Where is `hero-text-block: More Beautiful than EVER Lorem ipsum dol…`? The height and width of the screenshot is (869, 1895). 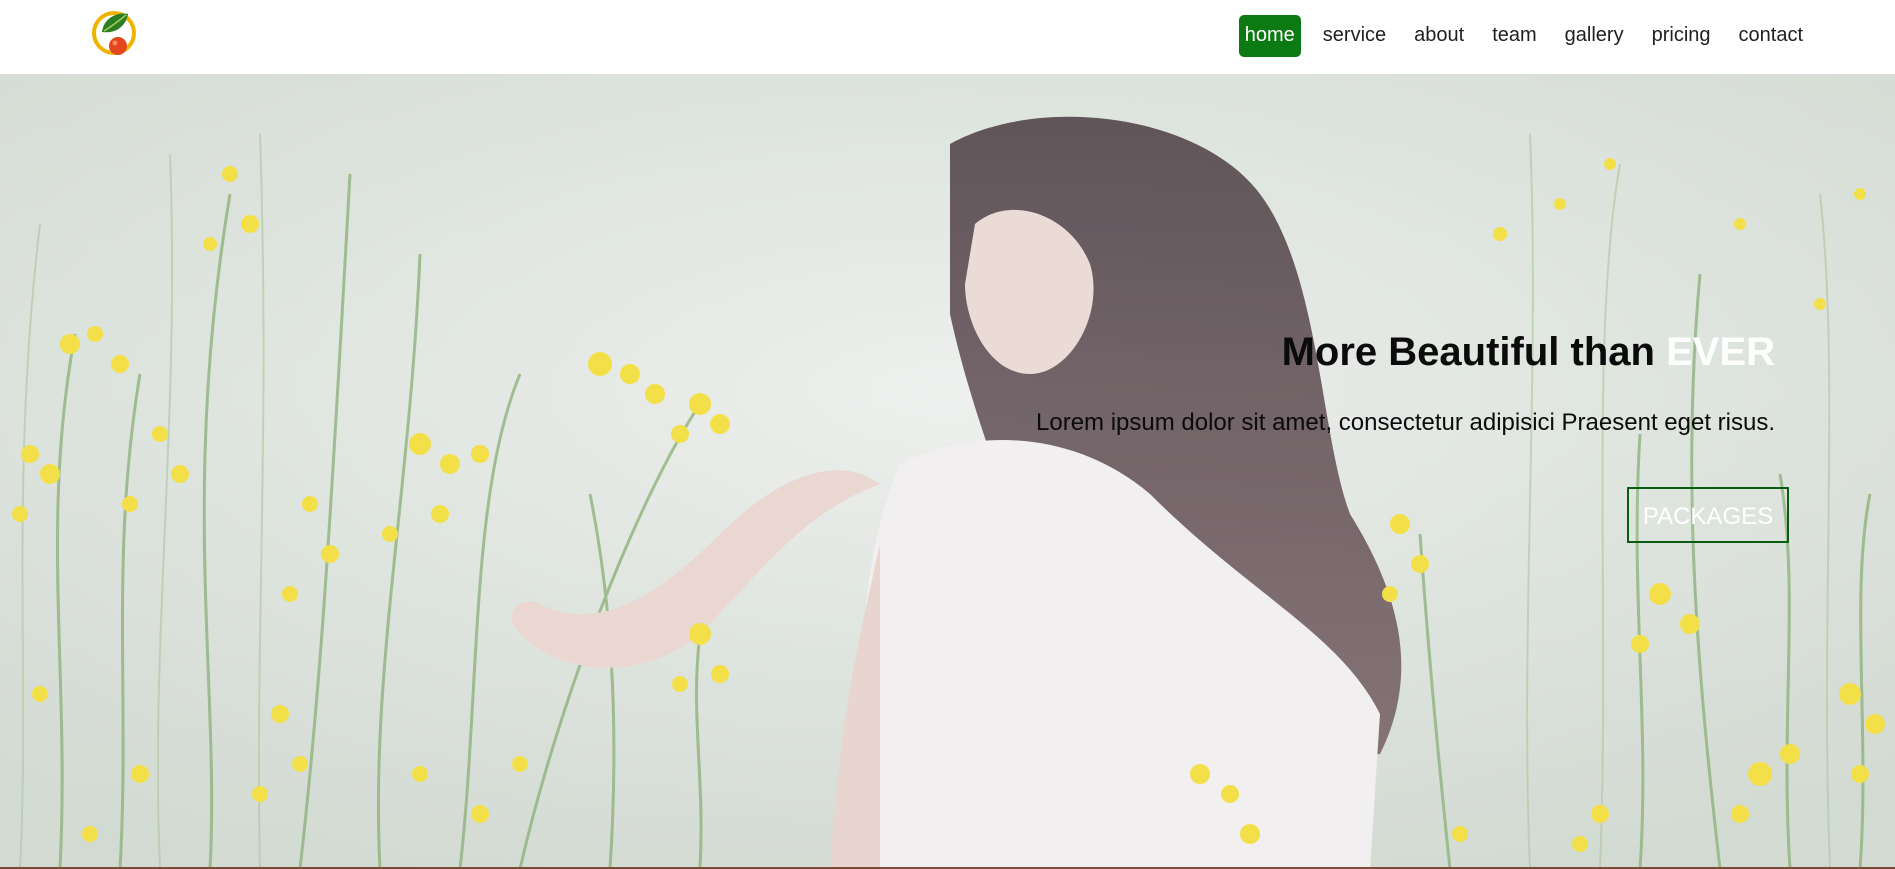 hero-text-block: More Beautiful than EVER Lorem ipsum dol… is located at coordinates (1405, 383).